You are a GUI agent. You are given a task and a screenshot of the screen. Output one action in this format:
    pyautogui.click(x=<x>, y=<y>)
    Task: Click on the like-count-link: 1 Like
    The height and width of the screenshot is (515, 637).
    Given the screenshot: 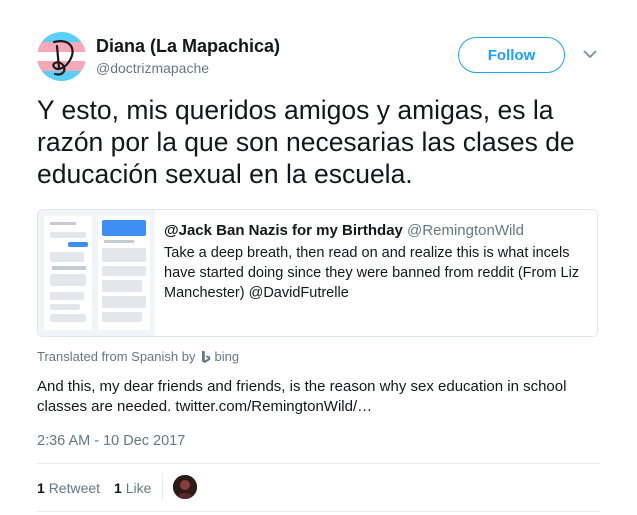 What is the action you would take?
    pyautogui.click(x=132, y=488)
    